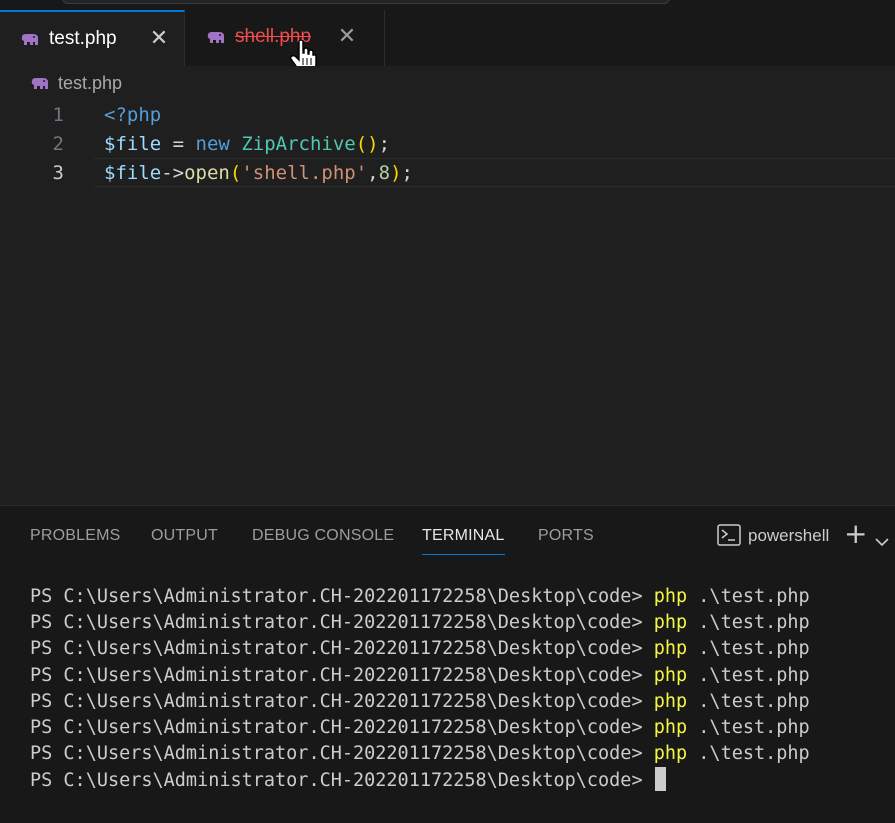 Image resolution: width=895 pixels, height=823 pixels. What do you see at coordinates (447, 173) in the screenshot?
I see `code-line: 3 $file->open('shell.php',8);` at bounding box center [447, 173].